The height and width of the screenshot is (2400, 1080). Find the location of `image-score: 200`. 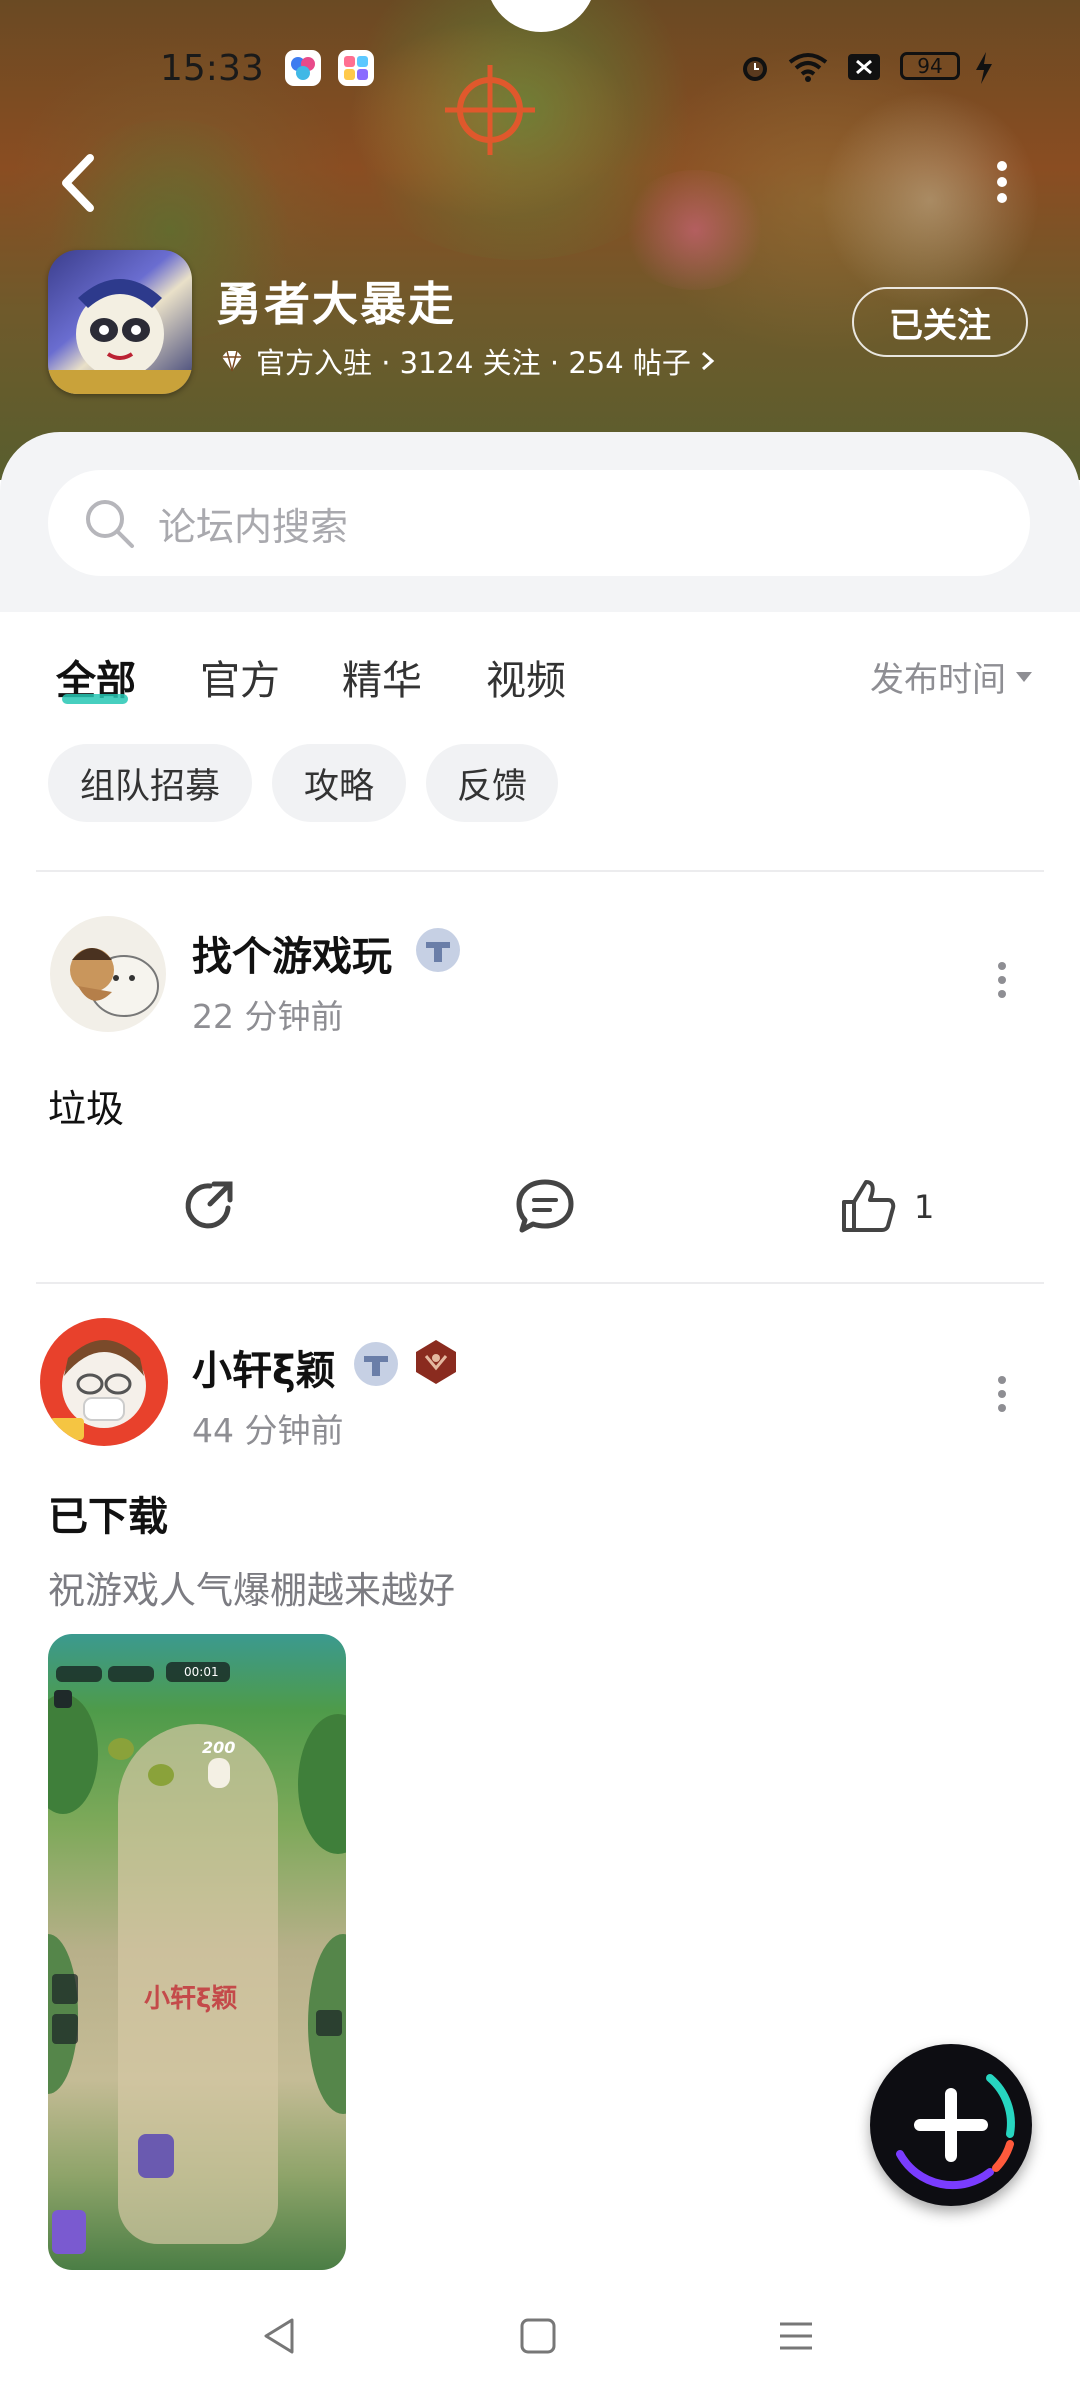

image-score: 200 is located at coordinates (219, 1747).